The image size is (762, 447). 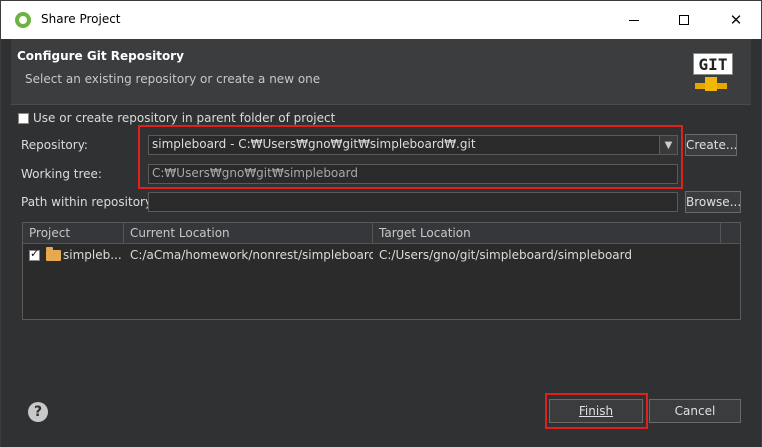 What do you see at coordinates (381, 415) in the screenshot?
I see `dialog-footer: ? Finish Cancel` at bounding box center [381, 415].